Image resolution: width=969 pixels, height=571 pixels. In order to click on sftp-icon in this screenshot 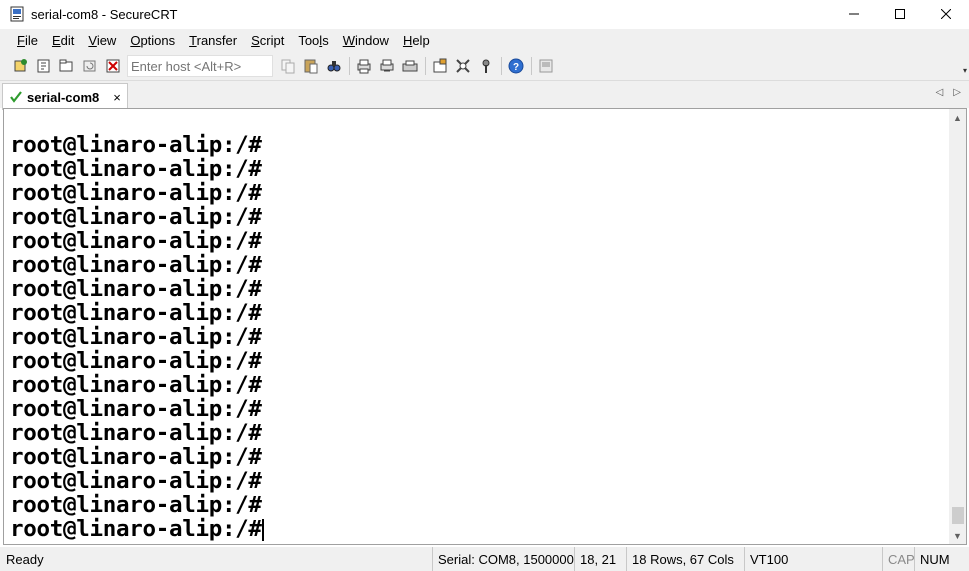, I will do `click(546, 66)`.